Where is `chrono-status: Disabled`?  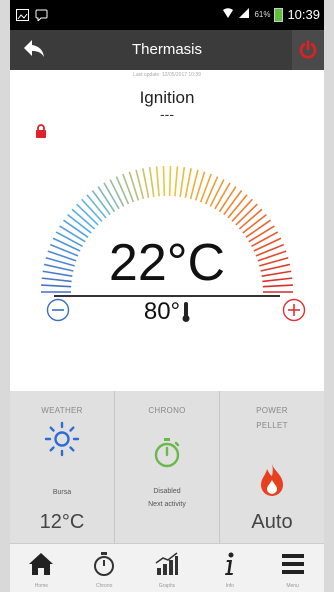 chrono-status: Disabled is located at coordinates (167, 491).